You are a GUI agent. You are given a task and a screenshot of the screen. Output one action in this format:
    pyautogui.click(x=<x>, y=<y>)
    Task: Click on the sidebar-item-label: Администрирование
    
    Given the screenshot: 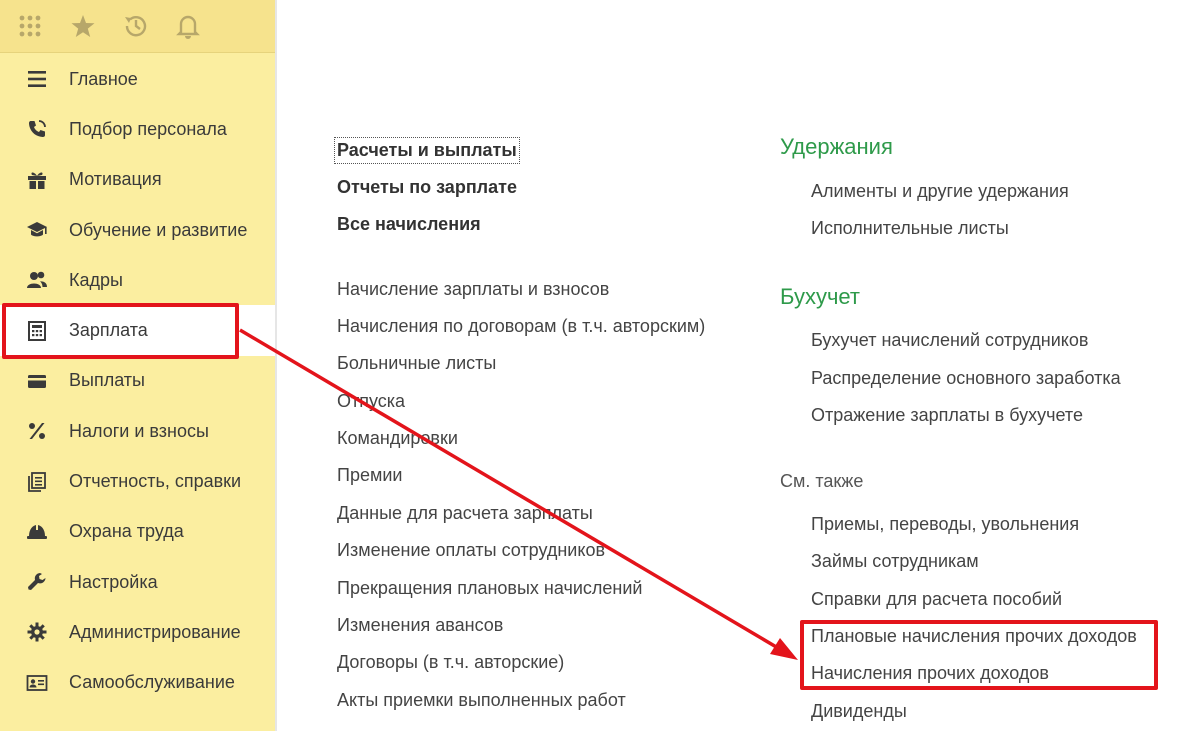 What is the action you would take?
    pyautogui.click(x=155, y=631)
    